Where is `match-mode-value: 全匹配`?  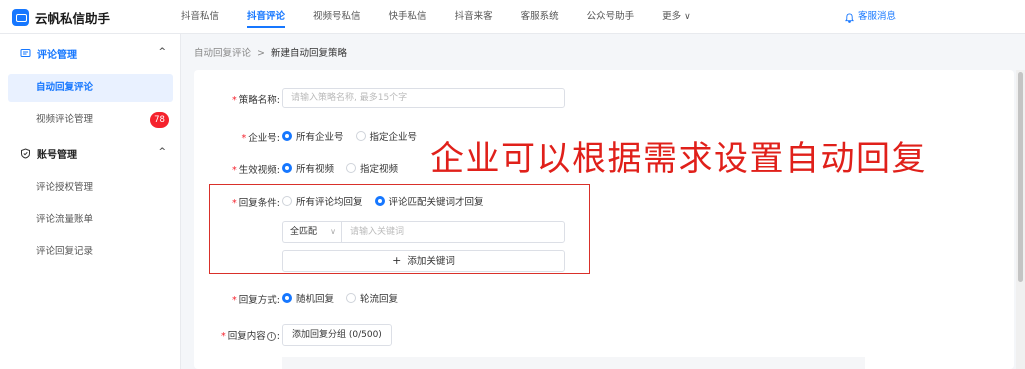 match-mode-value: 全匹配 is located at coordinates (304, 232).